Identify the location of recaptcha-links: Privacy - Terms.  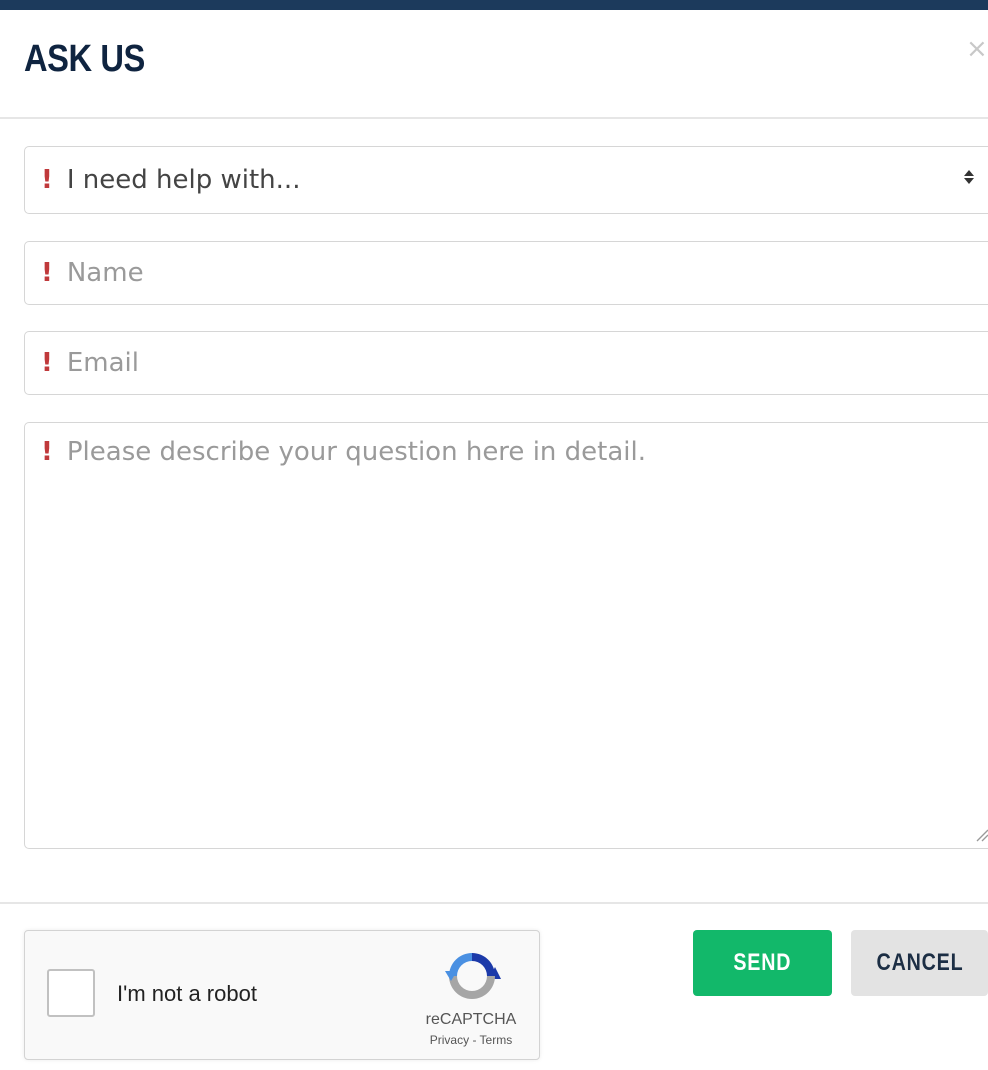
(471, 1040).